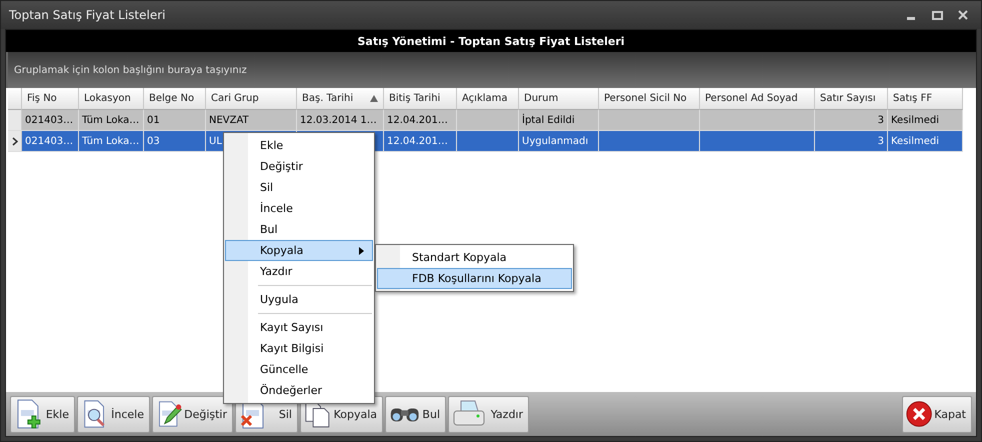 The height and width of the screenshot is (442, 982). I want to click on column-header: Cari Grup, so click(251, 99).